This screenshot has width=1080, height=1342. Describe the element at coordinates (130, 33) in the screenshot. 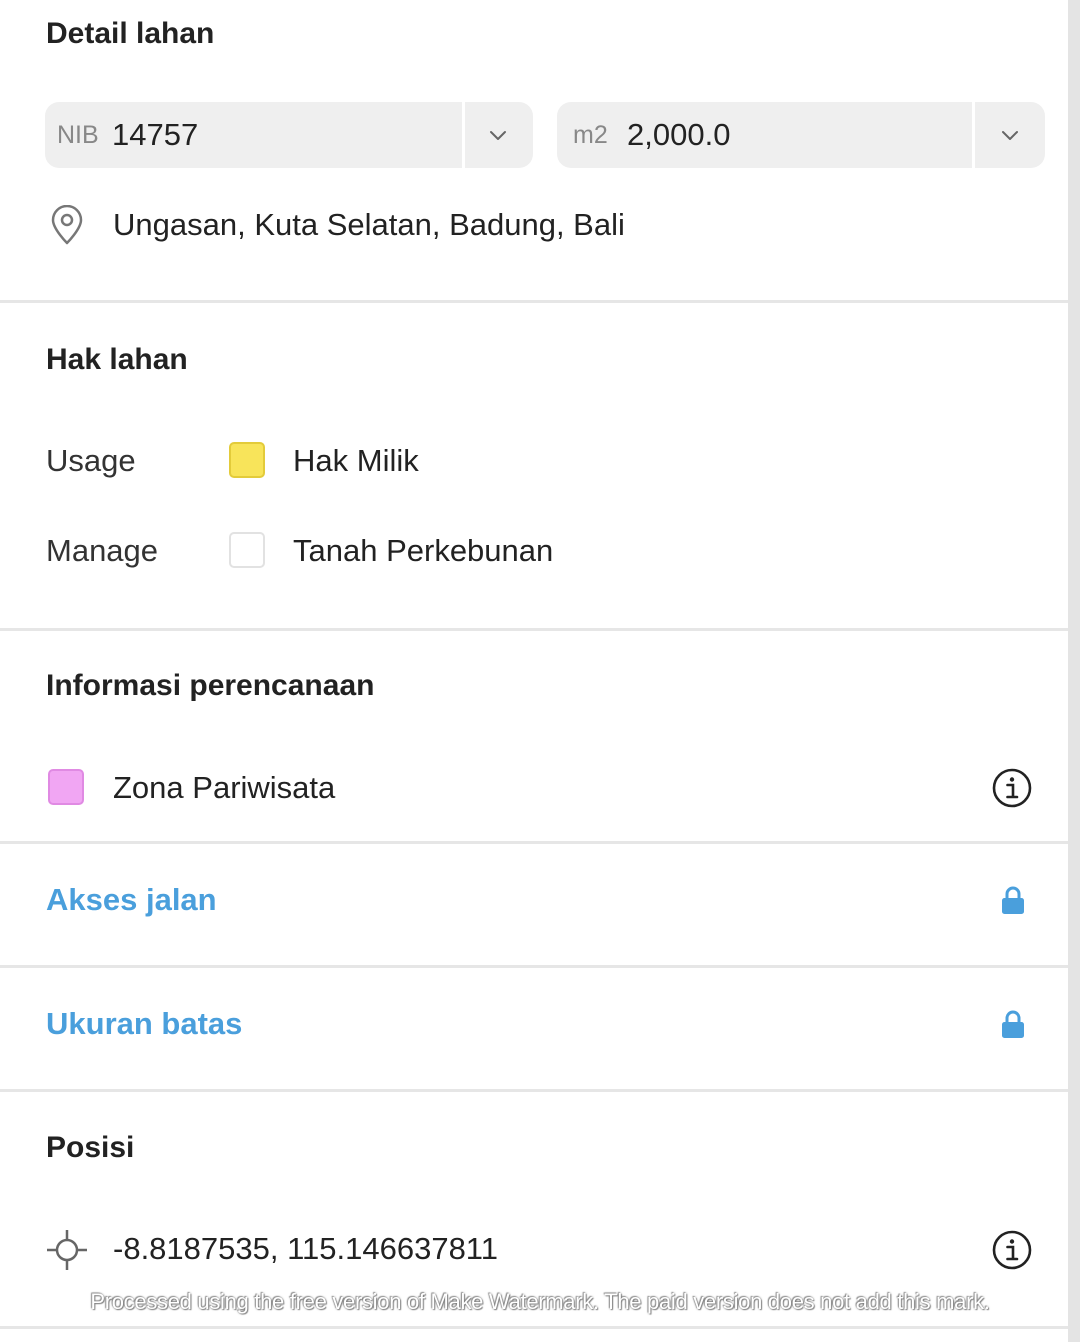

I see `section-title-detail: Detail lahan` at that location.